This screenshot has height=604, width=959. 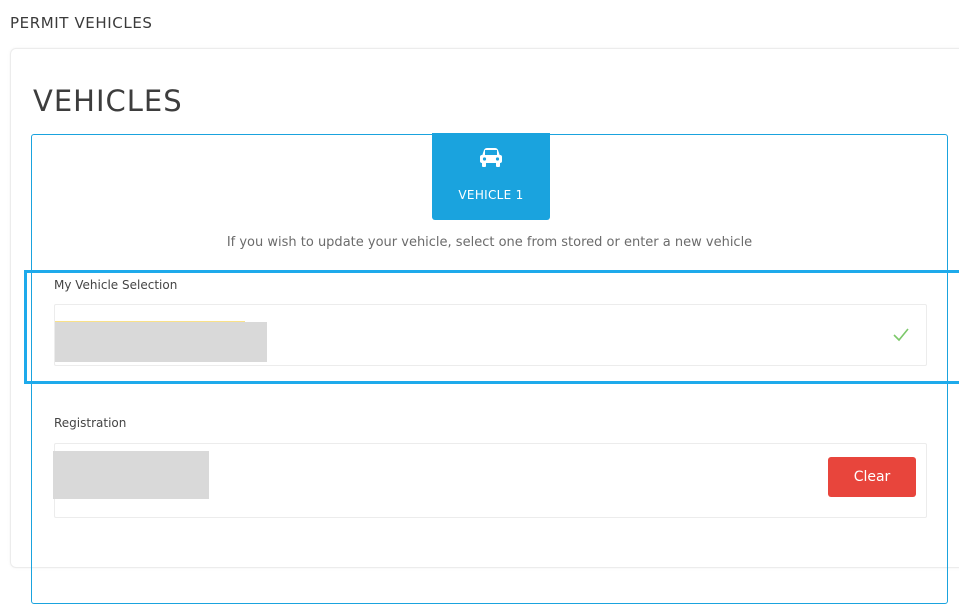 What do you see at coordinates (490, 335) in the screenshot?
I see `vehicle-selection-field` at bounding box center [490, 335].